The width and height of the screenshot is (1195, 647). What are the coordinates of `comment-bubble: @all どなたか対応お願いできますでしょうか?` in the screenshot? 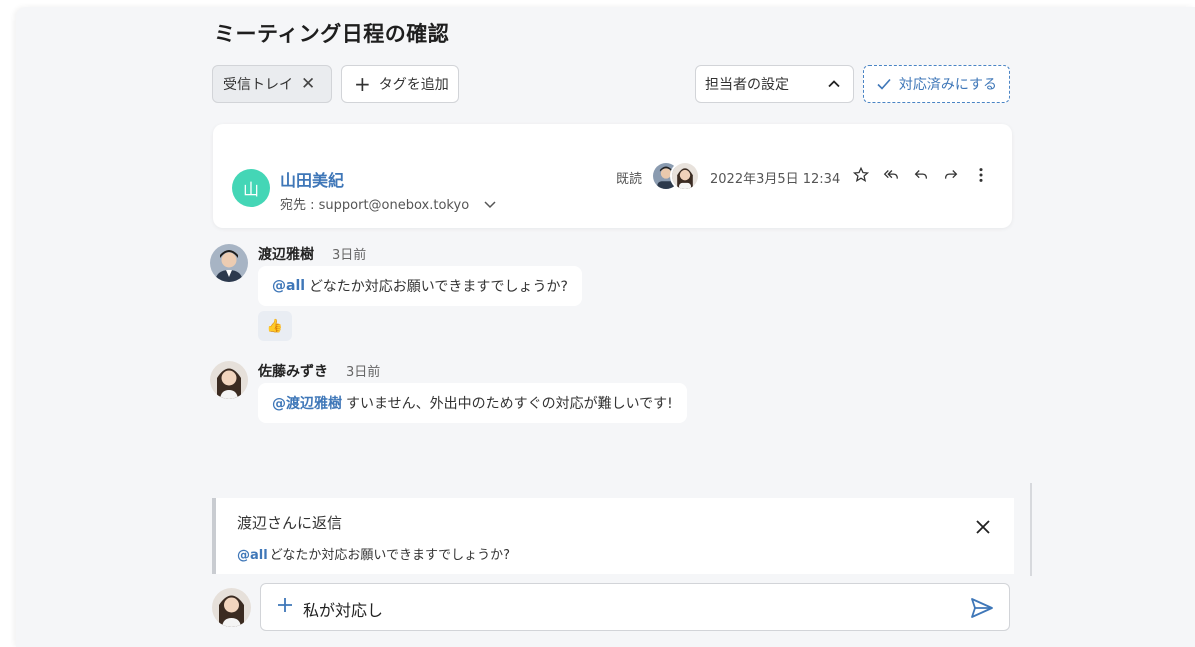 It's located at (420, 286).